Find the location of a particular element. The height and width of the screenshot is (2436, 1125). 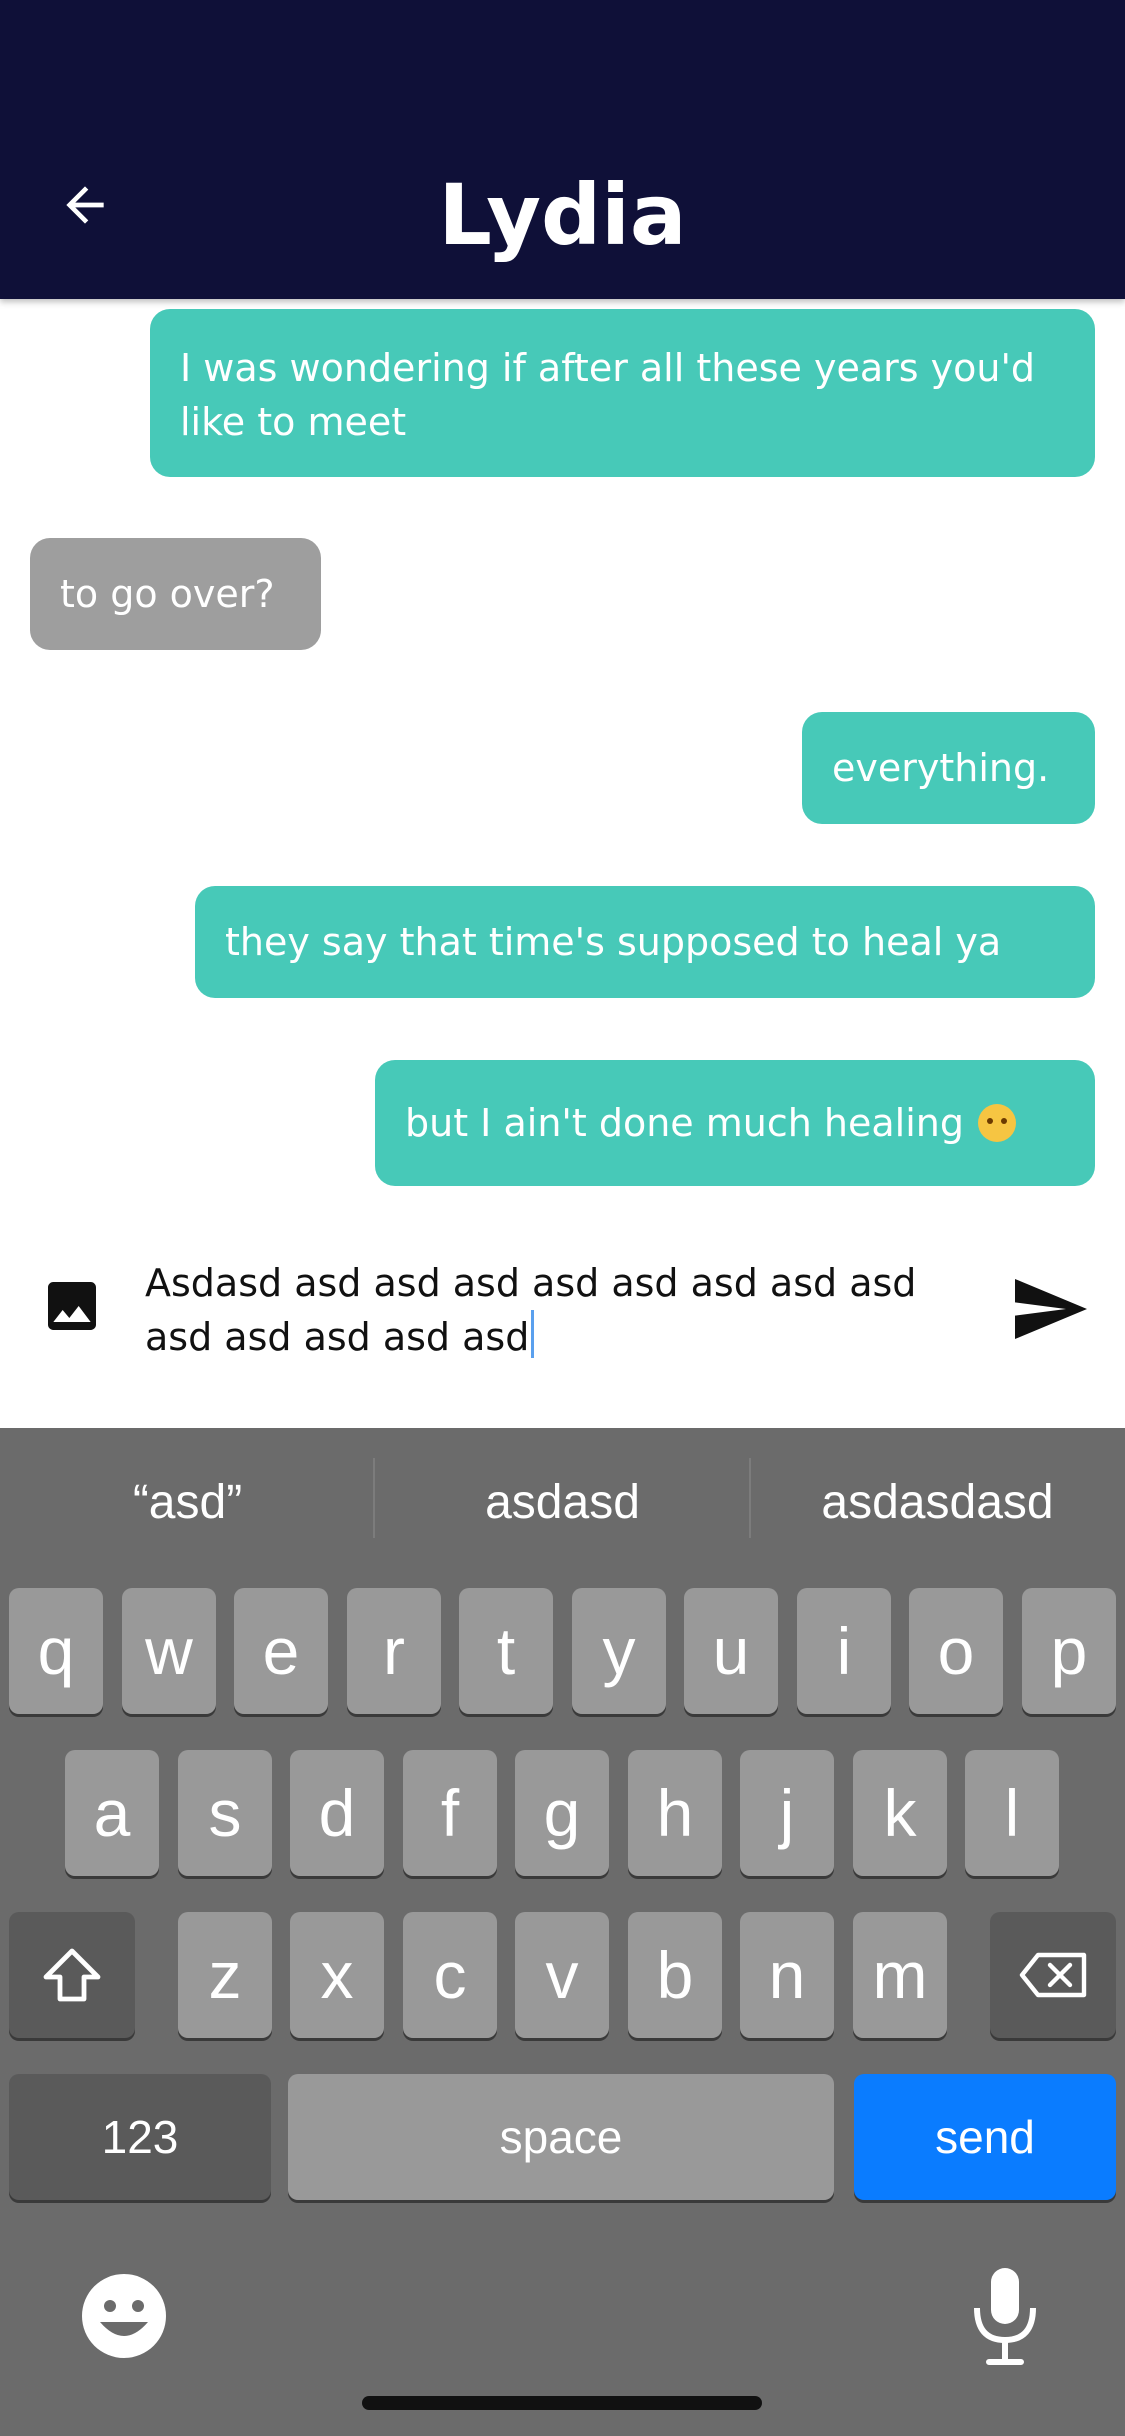

message-bubble-sent: they say that time's supposed to heal ya is located at coordinates (645, 942).